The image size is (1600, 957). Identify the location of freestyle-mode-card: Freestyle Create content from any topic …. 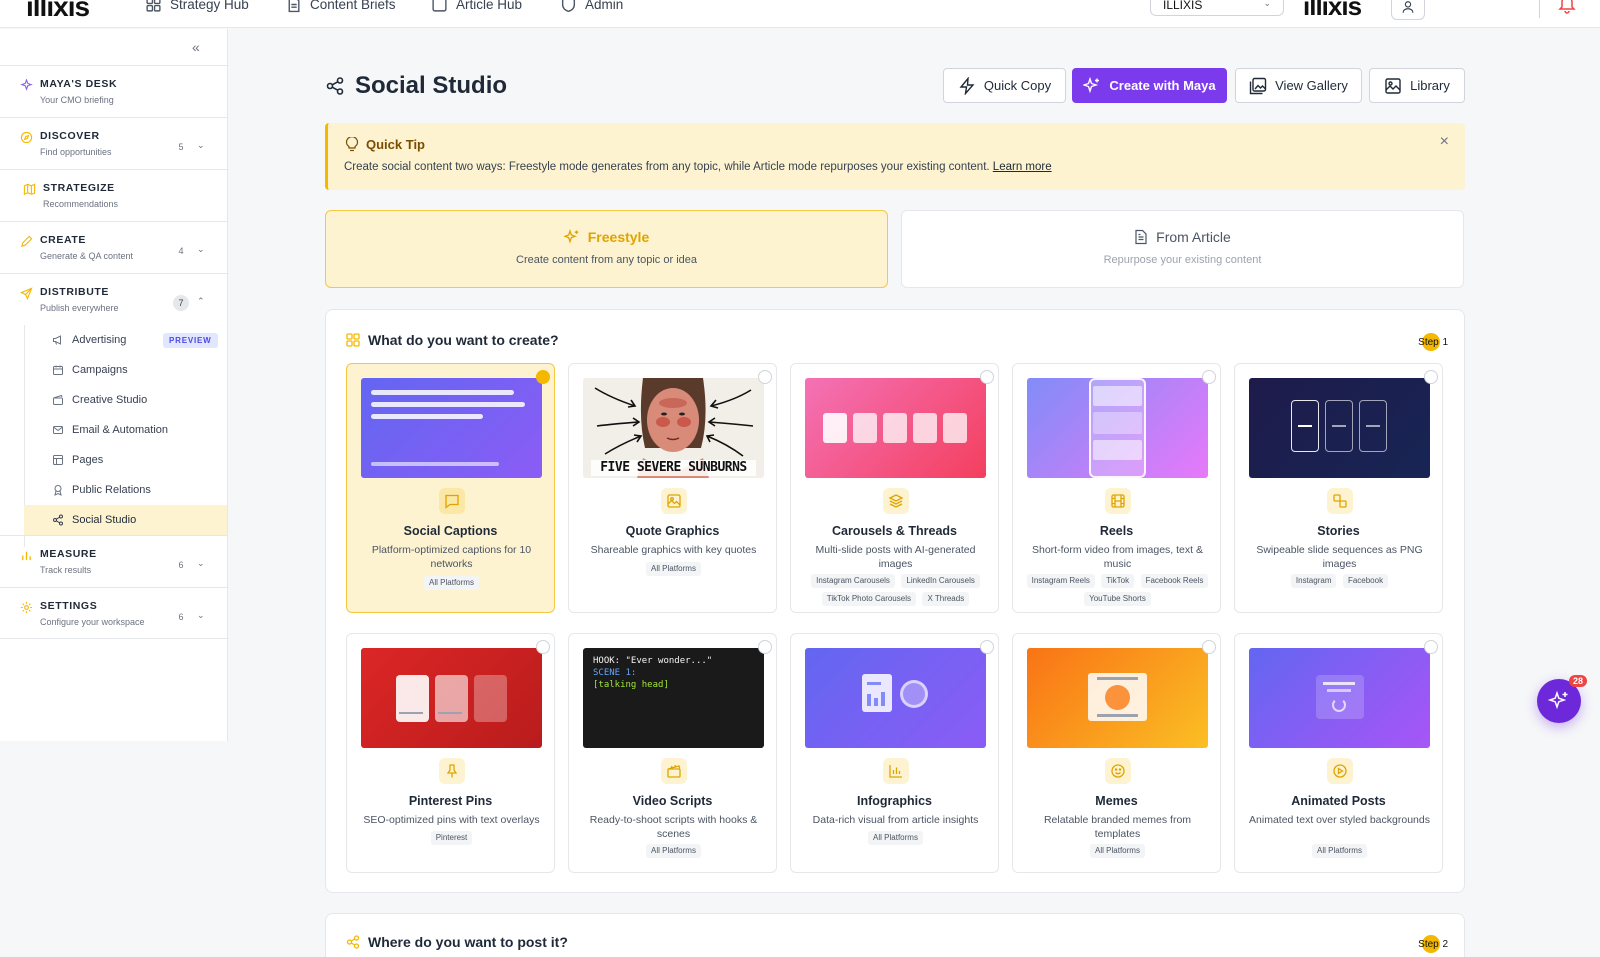
(606, 249).